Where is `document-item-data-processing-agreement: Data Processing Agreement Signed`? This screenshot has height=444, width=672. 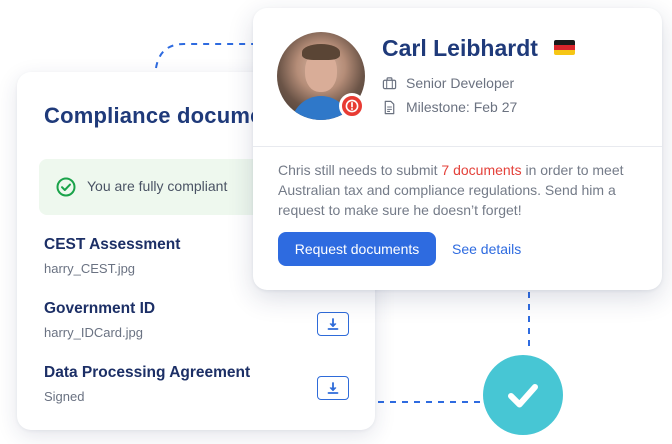 document-item-data-processing-agreement: Data Processing Agreement Signed is located at coordinates (199, 387).